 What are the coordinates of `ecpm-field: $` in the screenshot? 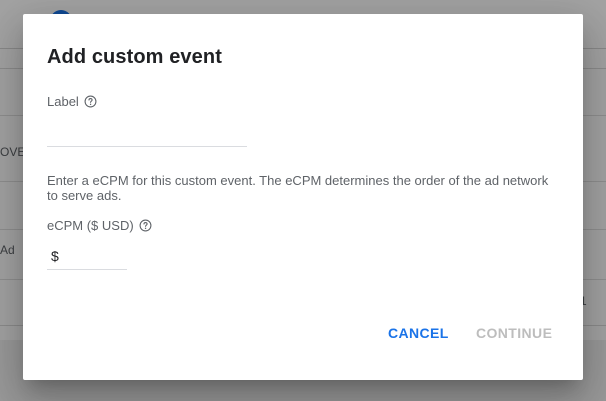 It's located at (87, 256).